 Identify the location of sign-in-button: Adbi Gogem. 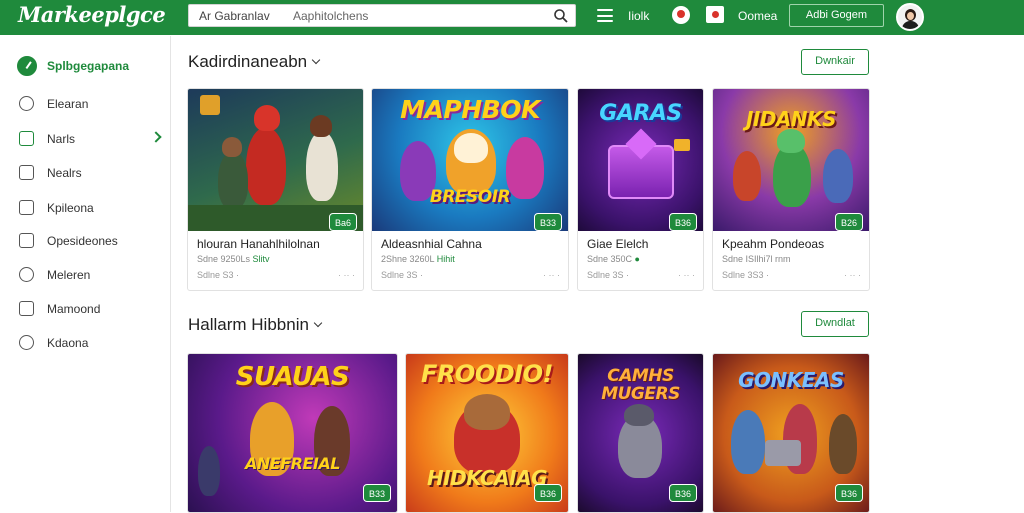
(836, 15).